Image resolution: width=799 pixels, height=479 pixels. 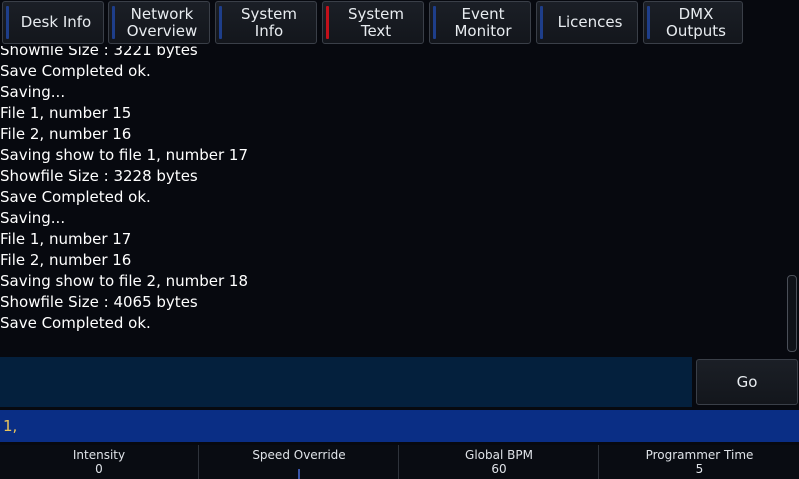 What do you see at coordinates (699, 455) in the screenshot?
I see `programmer-time-label: Programmer Time` at bounding box center [699, 455].